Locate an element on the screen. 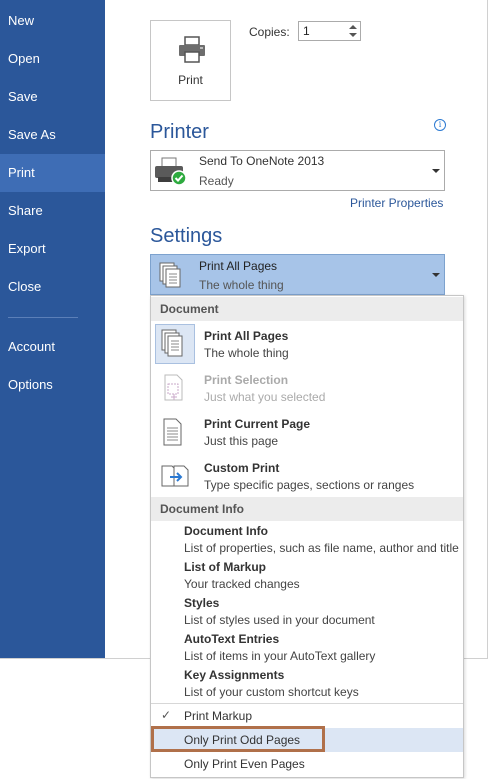 The height and width of the screenshot is (779, 488). nav-save: Save is located at coordinates (52, 97).